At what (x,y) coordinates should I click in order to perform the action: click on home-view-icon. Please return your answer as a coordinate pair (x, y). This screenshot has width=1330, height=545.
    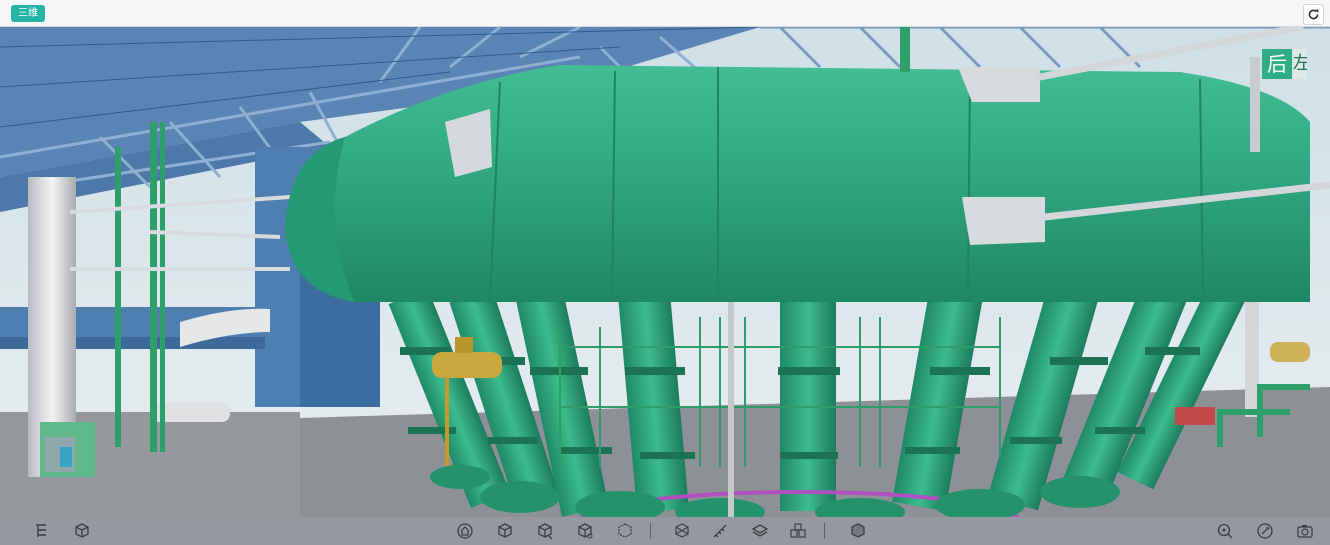
    Looking at the image, I should click on (465, 531).